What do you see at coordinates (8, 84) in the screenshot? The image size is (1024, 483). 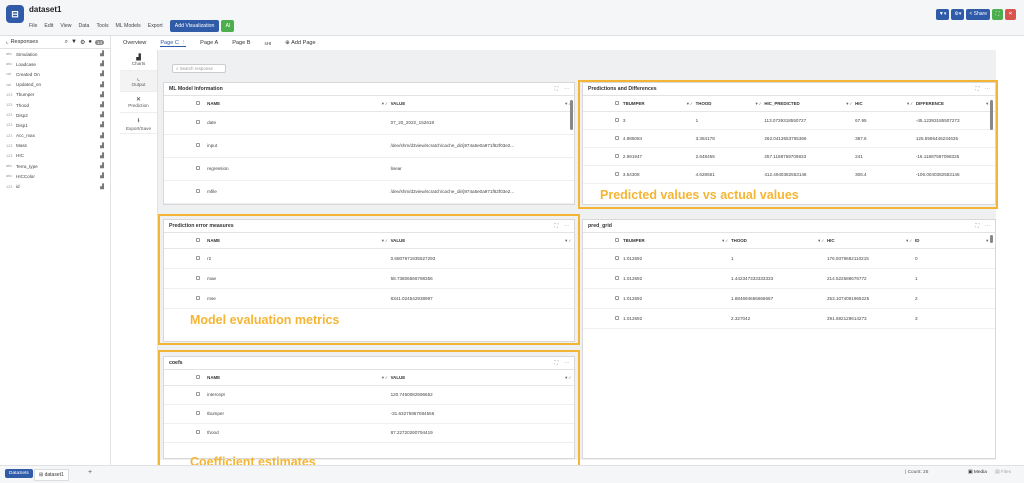 I see `type-icon: cal` at bounding box center [8, 84].